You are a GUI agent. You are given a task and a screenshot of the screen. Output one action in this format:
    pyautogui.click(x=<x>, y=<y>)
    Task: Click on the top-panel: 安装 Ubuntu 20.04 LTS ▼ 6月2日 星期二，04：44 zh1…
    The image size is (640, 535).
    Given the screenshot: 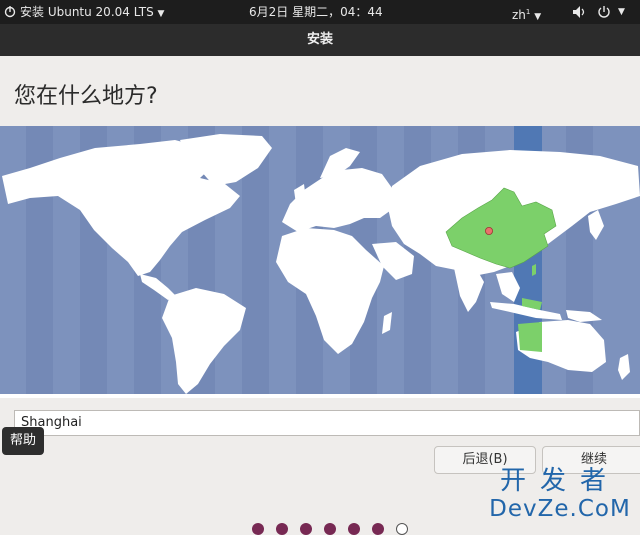 What is the action you would take?
    pyautogui.click(x=320, y=12)
    